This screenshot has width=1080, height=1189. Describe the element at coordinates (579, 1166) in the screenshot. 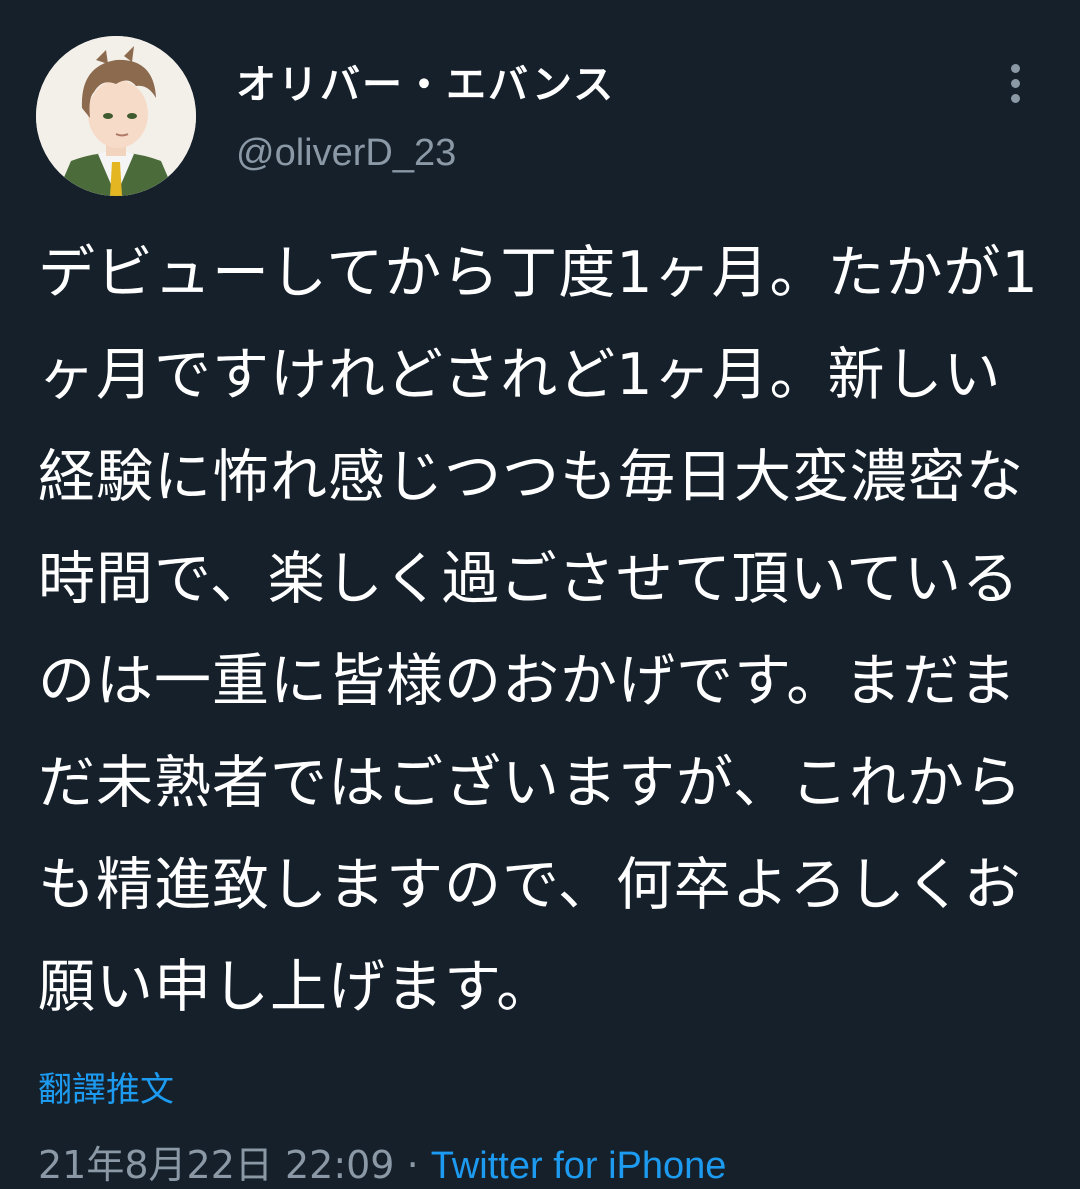

I see `source-link: Twitter for iPhone` at that location.